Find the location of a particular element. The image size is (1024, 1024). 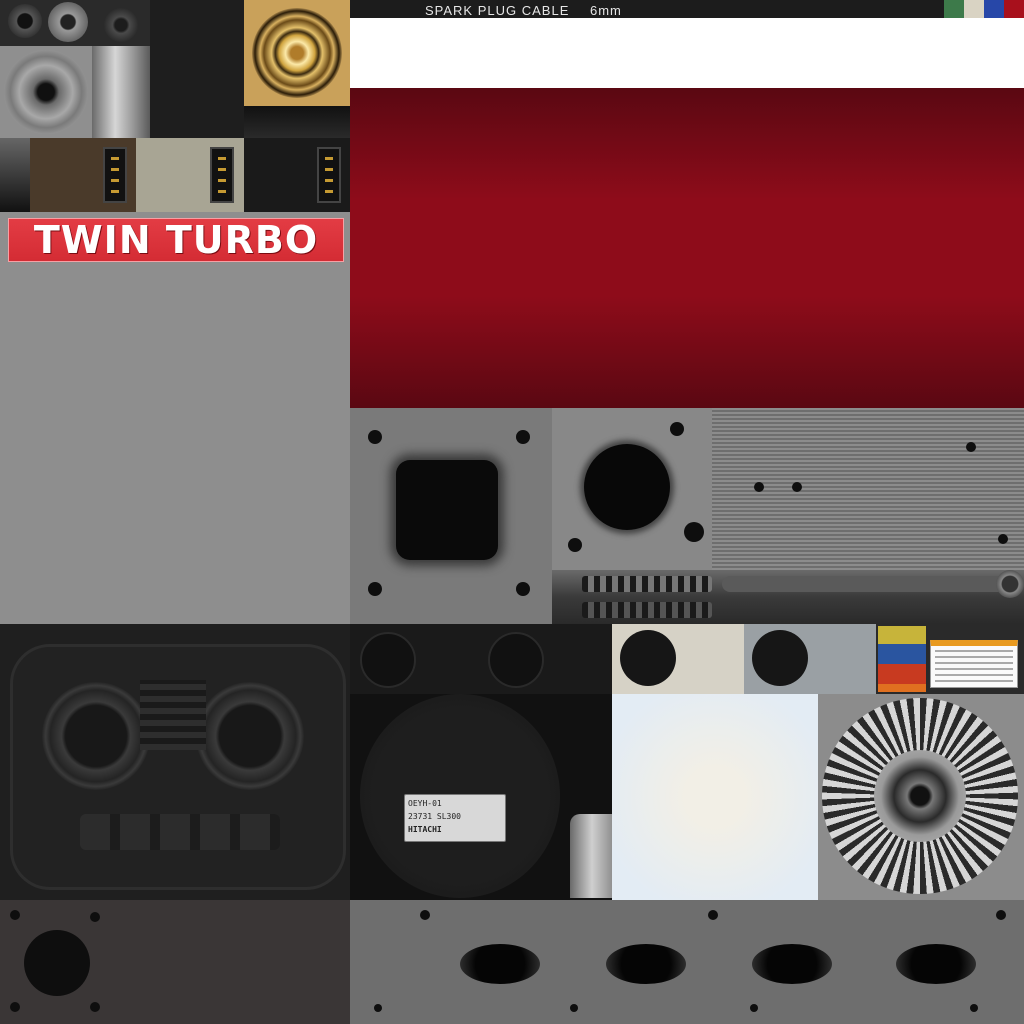

ribs-icon is located at coordinates (180, 832).